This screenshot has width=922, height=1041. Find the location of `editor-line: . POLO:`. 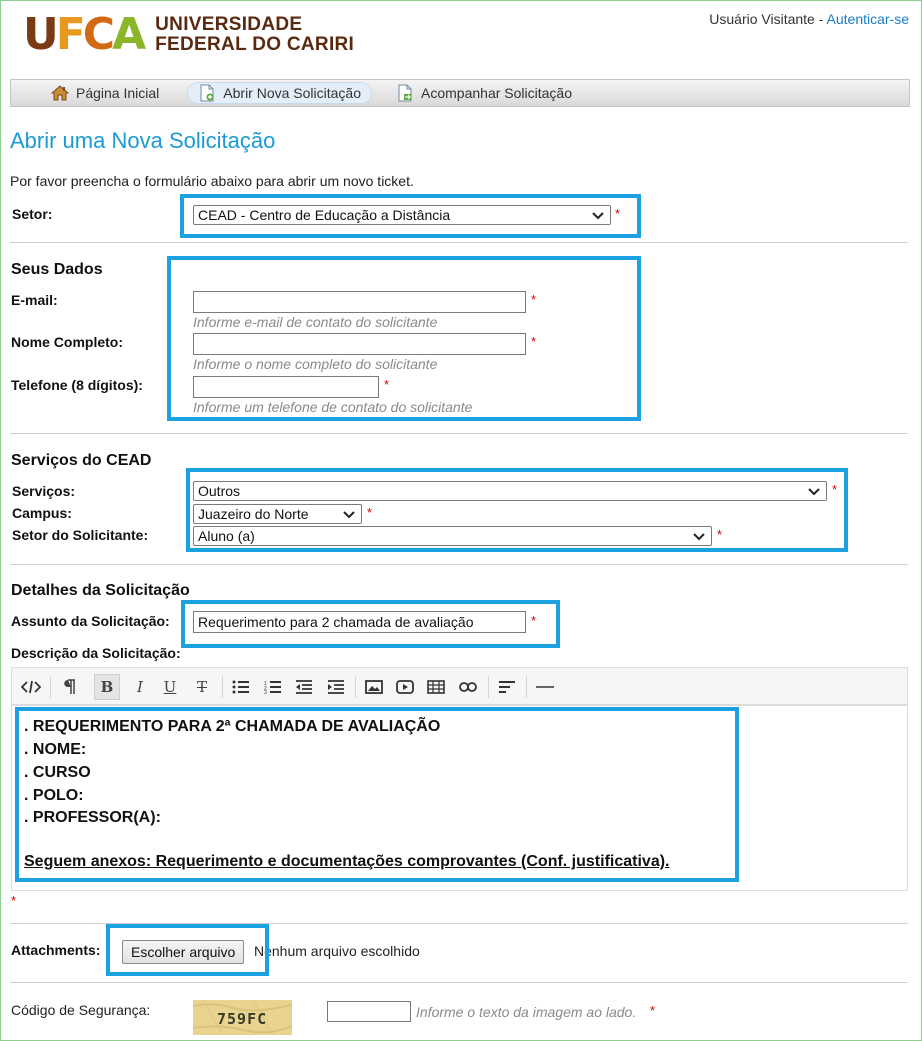

editor-line: . POLO: is located at coordinates (54, 795).